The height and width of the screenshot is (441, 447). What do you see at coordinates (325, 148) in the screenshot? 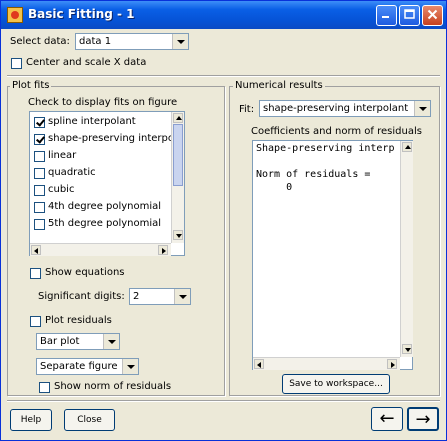
I see `results-line: Shape-preserving interp` at bounding box center [325, 148].